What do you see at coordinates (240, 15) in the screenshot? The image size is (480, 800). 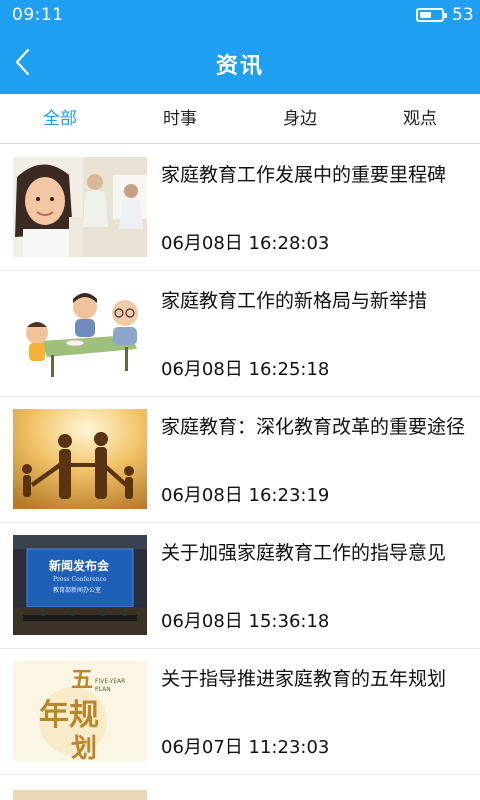 I see `status-bar: 09:11 53` at bounding box center [240, 15].